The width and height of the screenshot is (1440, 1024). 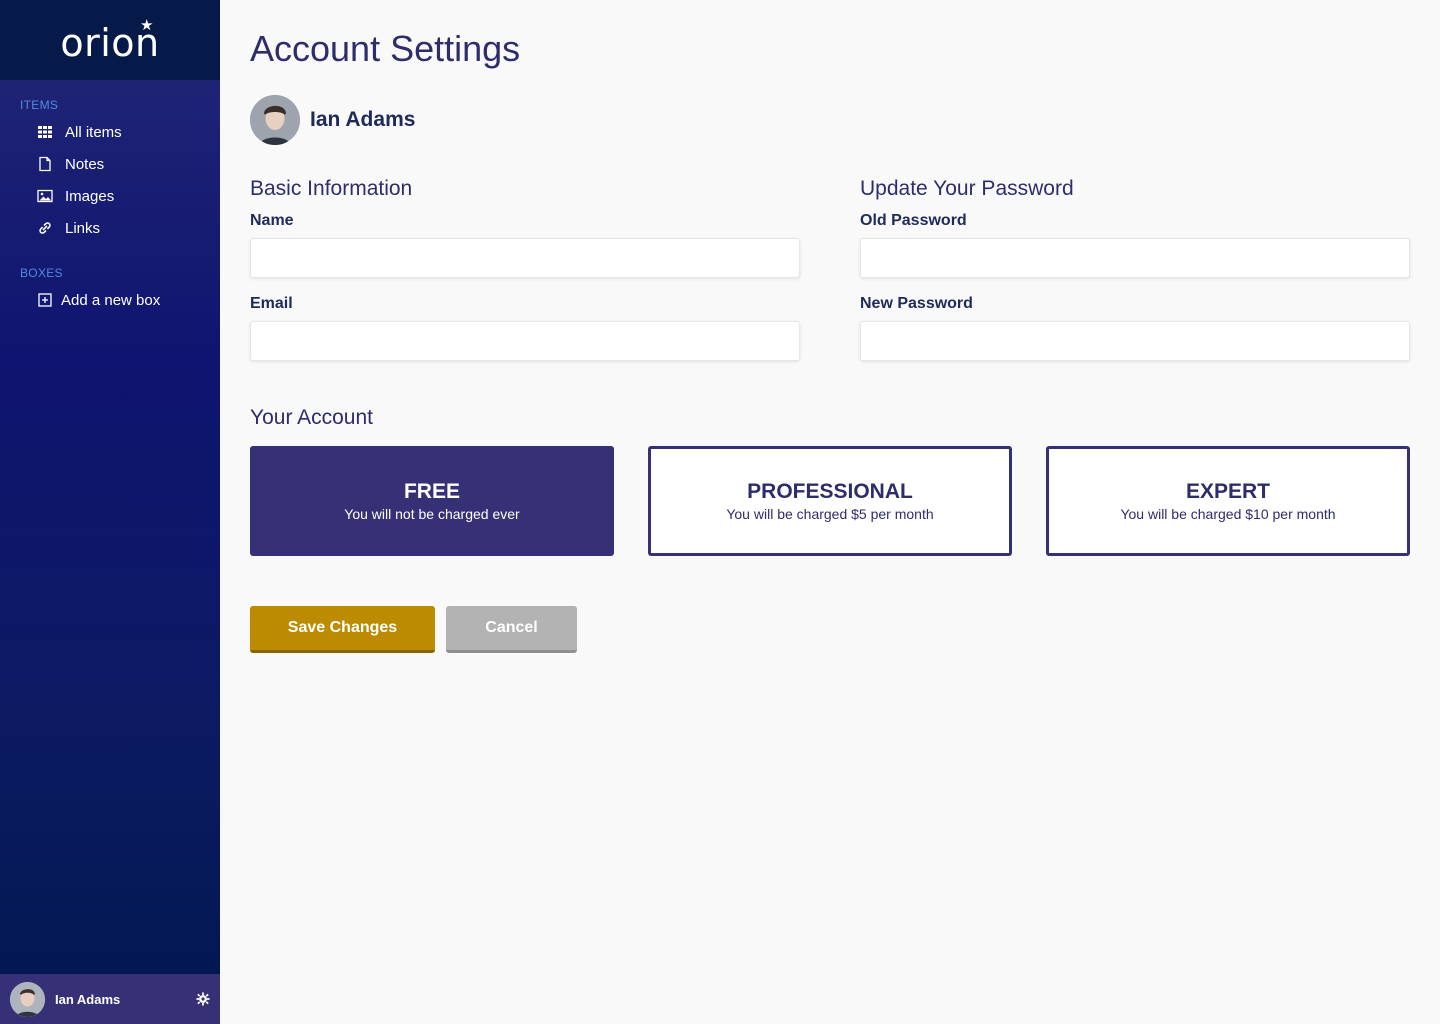 What do you see at coordinates (342, 629) in the screenshot?
I see `save-changes-button: Save Changes` at bounding box center [342, 629].